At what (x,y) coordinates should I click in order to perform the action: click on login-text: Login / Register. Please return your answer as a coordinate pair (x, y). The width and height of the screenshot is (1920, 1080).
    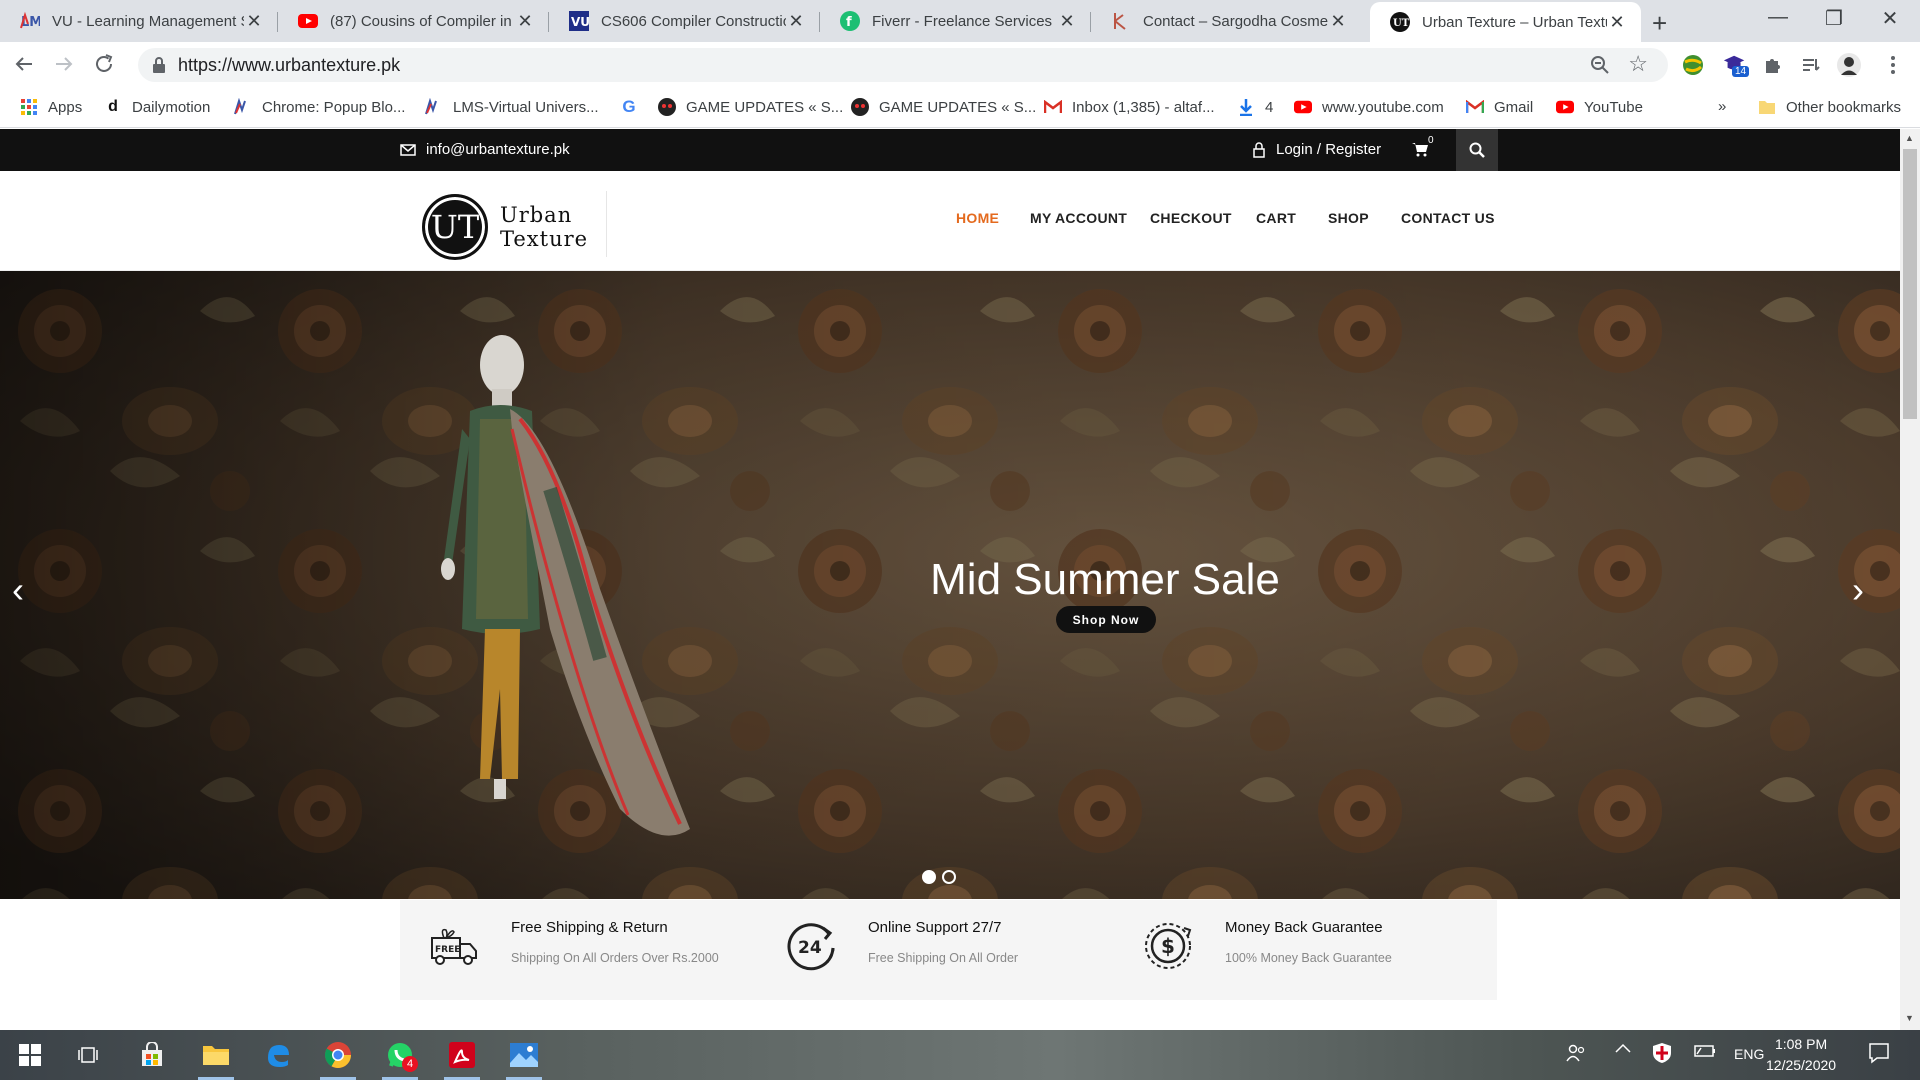
    Looking at the image, I should click on (1329, 149).